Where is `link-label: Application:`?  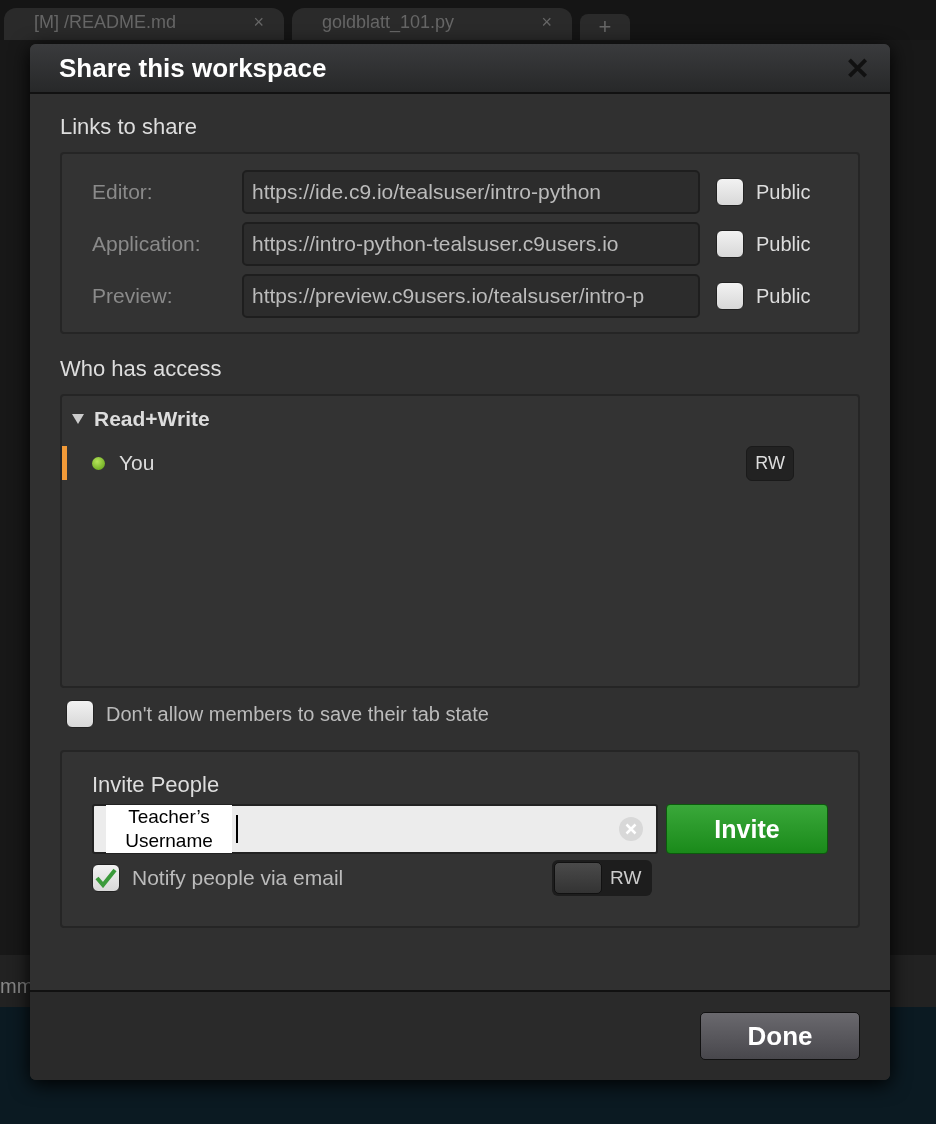 link-label: Application: is located at coordinates (147, 244).